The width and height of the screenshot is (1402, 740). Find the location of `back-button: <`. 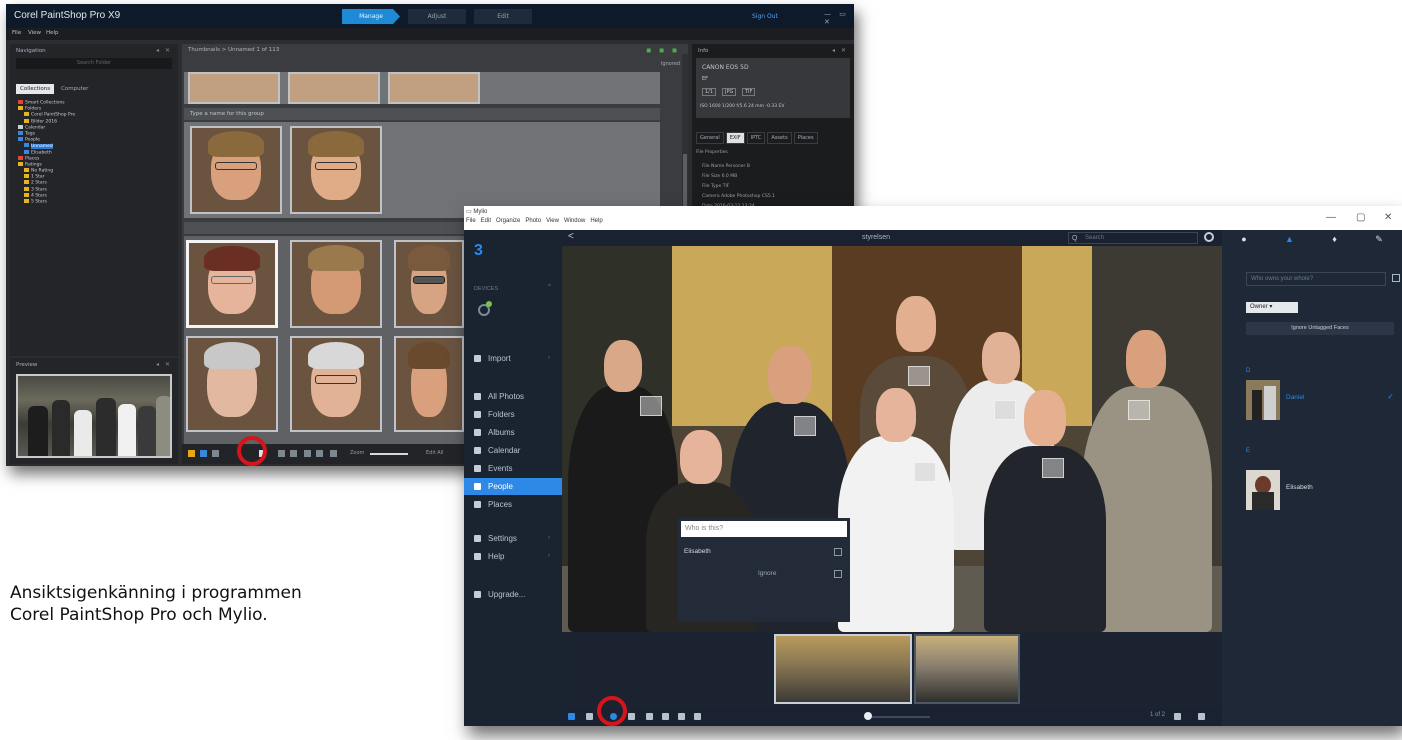

back-button: < is located at coordinates (571, 236).